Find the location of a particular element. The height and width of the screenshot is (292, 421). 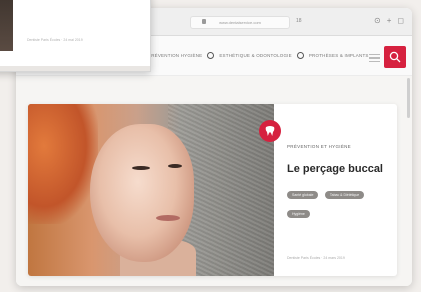

thumbnail-image is located at coordinates (6, 25).